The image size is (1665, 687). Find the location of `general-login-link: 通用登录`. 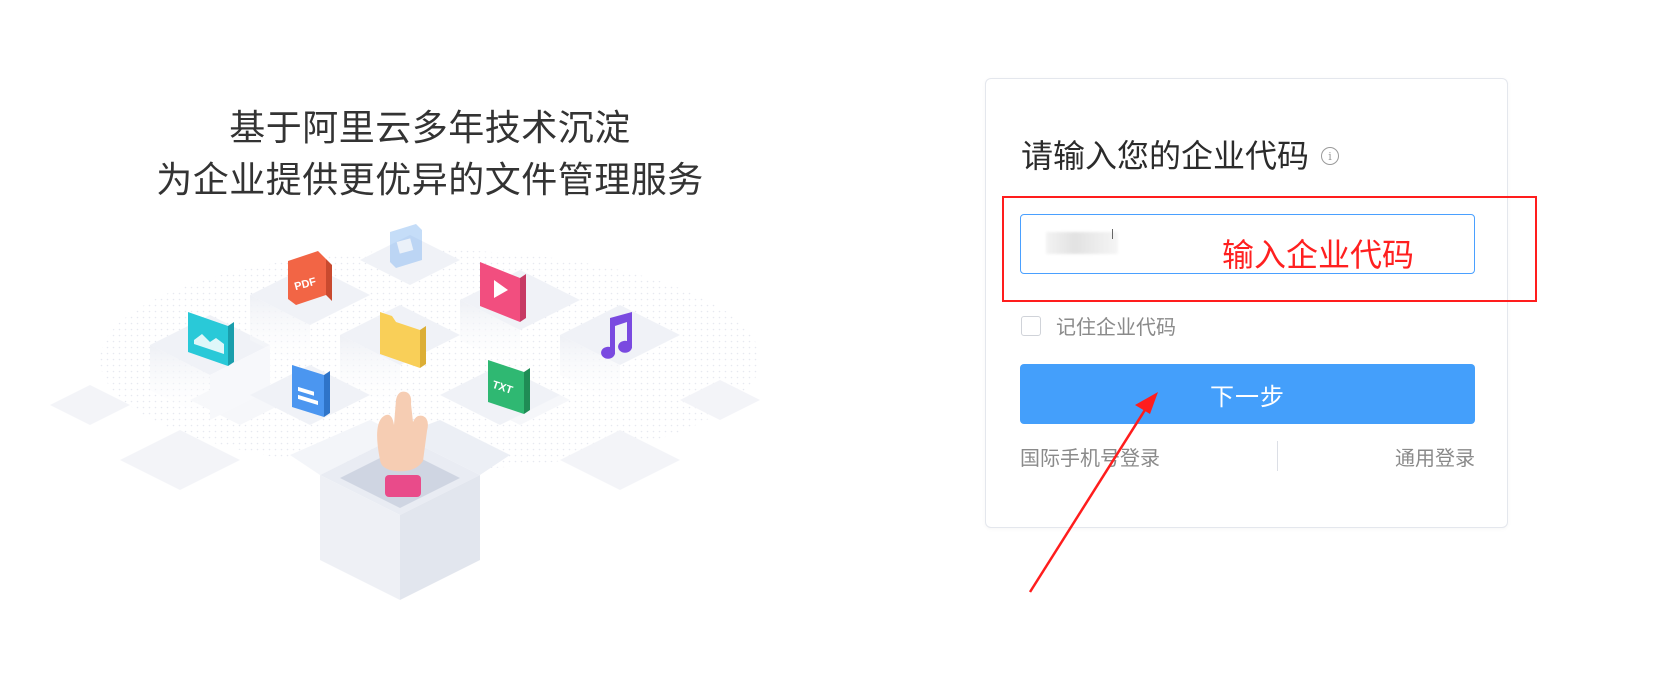

general-login-link: 通用登录 is located at coordinates (1435, 456).